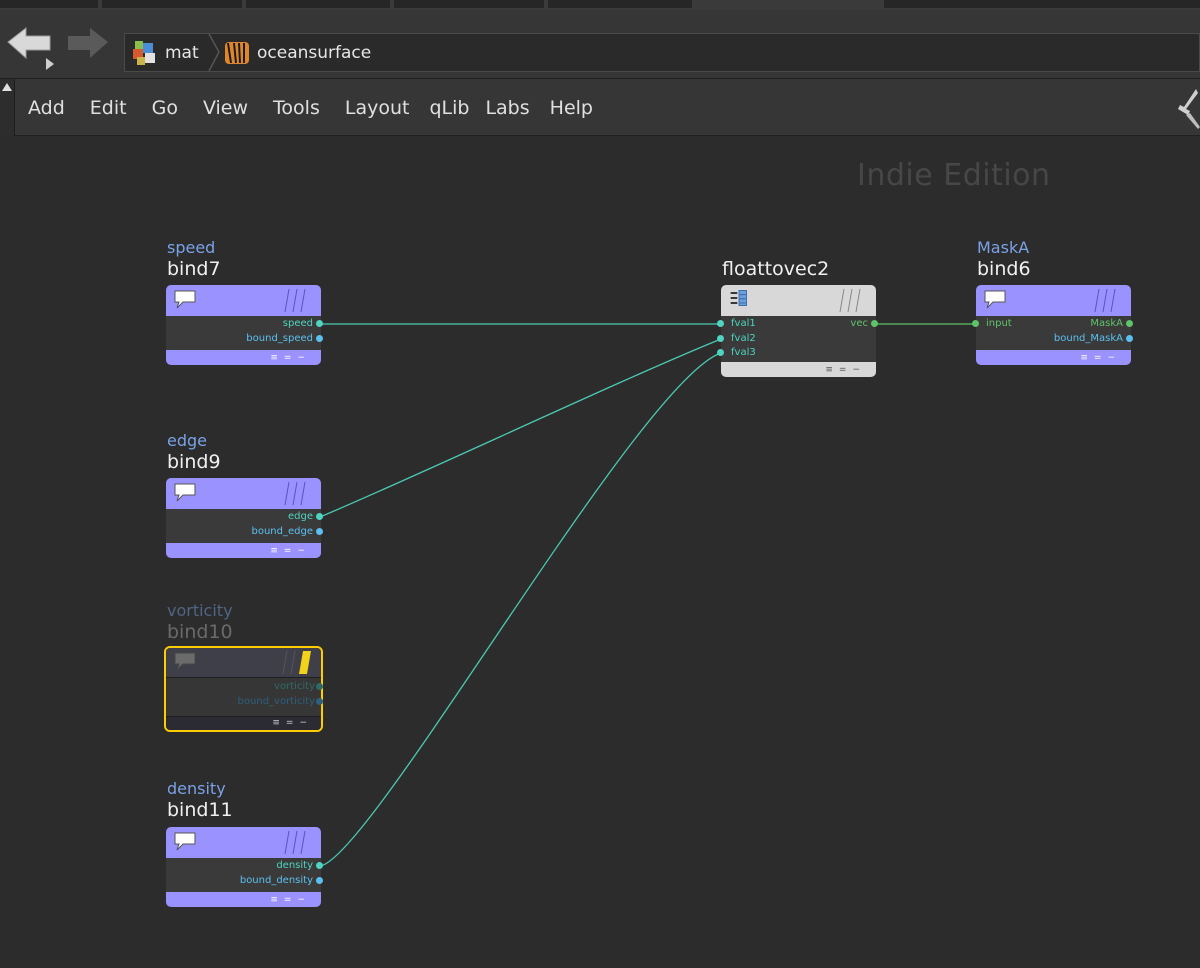 The height and width of the screenshot is (968, 1200). Describe the element at coordinates (720, 323) in the screenshot. I see `input-port-fval1` at that location.